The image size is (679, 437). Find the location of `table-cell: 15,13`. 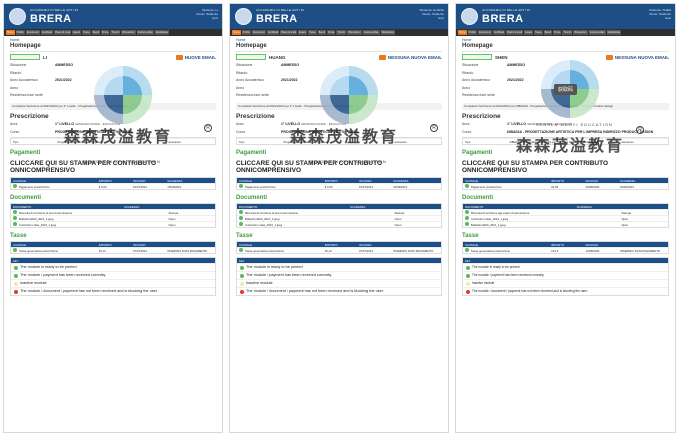

table-cell: 15,13 is located at coordinates (568, 251).